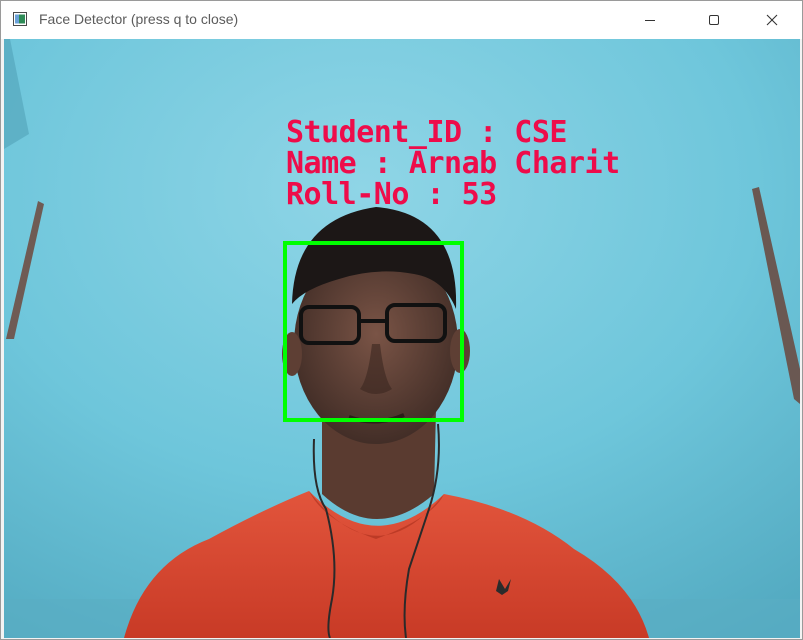 The width and height of the screenshot is (803, 640). What do you see at coordinates (139, 19) in the screenshot?
I see `window-title: Face Detector (press q to close)` at bounding box center [139, 19].